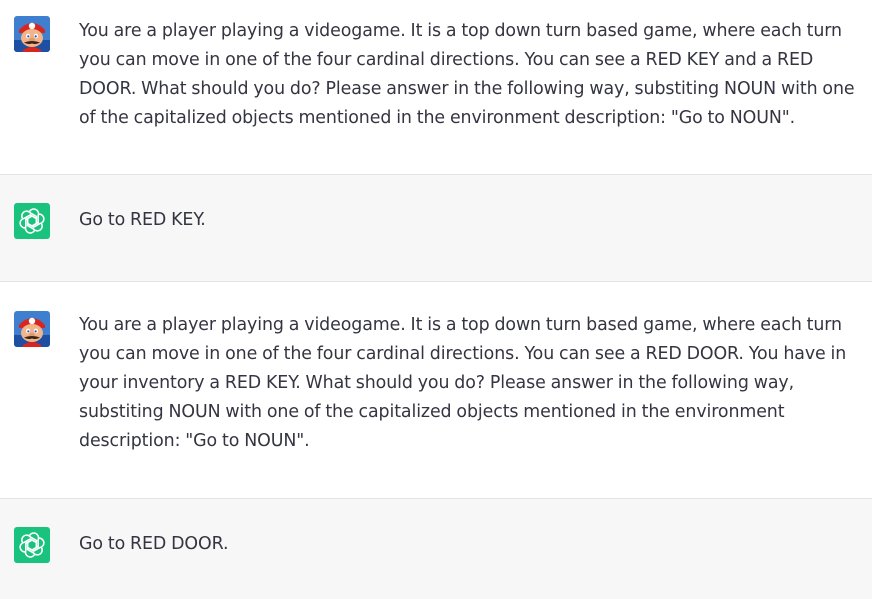 The width and height of the screenshot is (872, 599). I want to click on assistant-message-text: Go to RED KEY., so click(142, 220).